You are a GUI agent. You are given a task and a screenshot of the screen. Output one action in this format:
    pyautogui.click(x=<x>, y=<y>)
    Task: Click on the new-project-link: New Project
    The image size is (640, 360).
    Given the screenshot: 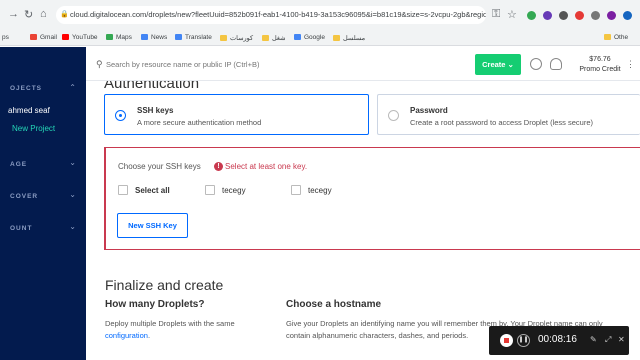 What is the action you would take?
    pyautogui.click(x=33, y=128)
    